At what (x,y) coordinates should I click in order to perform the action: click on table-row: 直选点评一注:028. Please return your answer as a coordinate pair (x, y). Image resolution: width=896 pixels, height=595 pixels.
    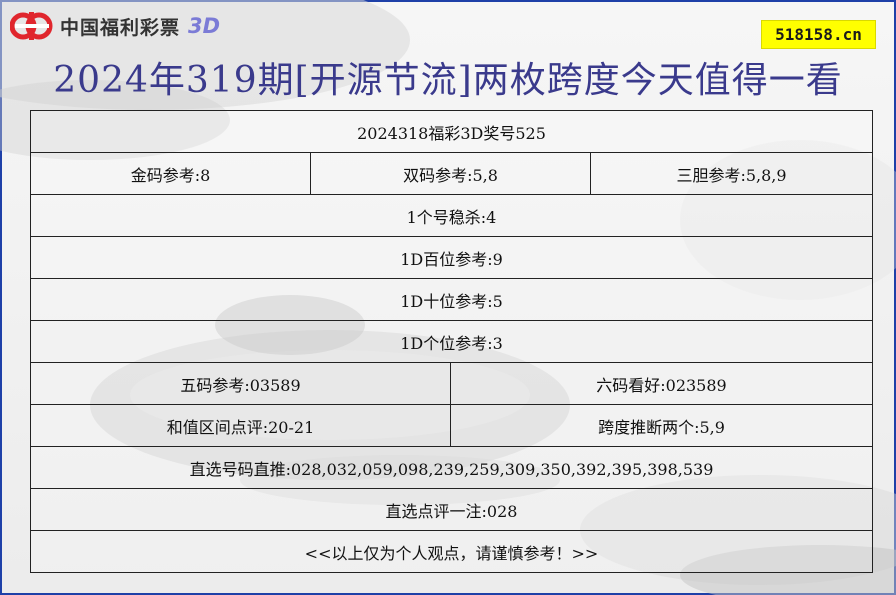
    Looking at the image, I should click on (451, 509).